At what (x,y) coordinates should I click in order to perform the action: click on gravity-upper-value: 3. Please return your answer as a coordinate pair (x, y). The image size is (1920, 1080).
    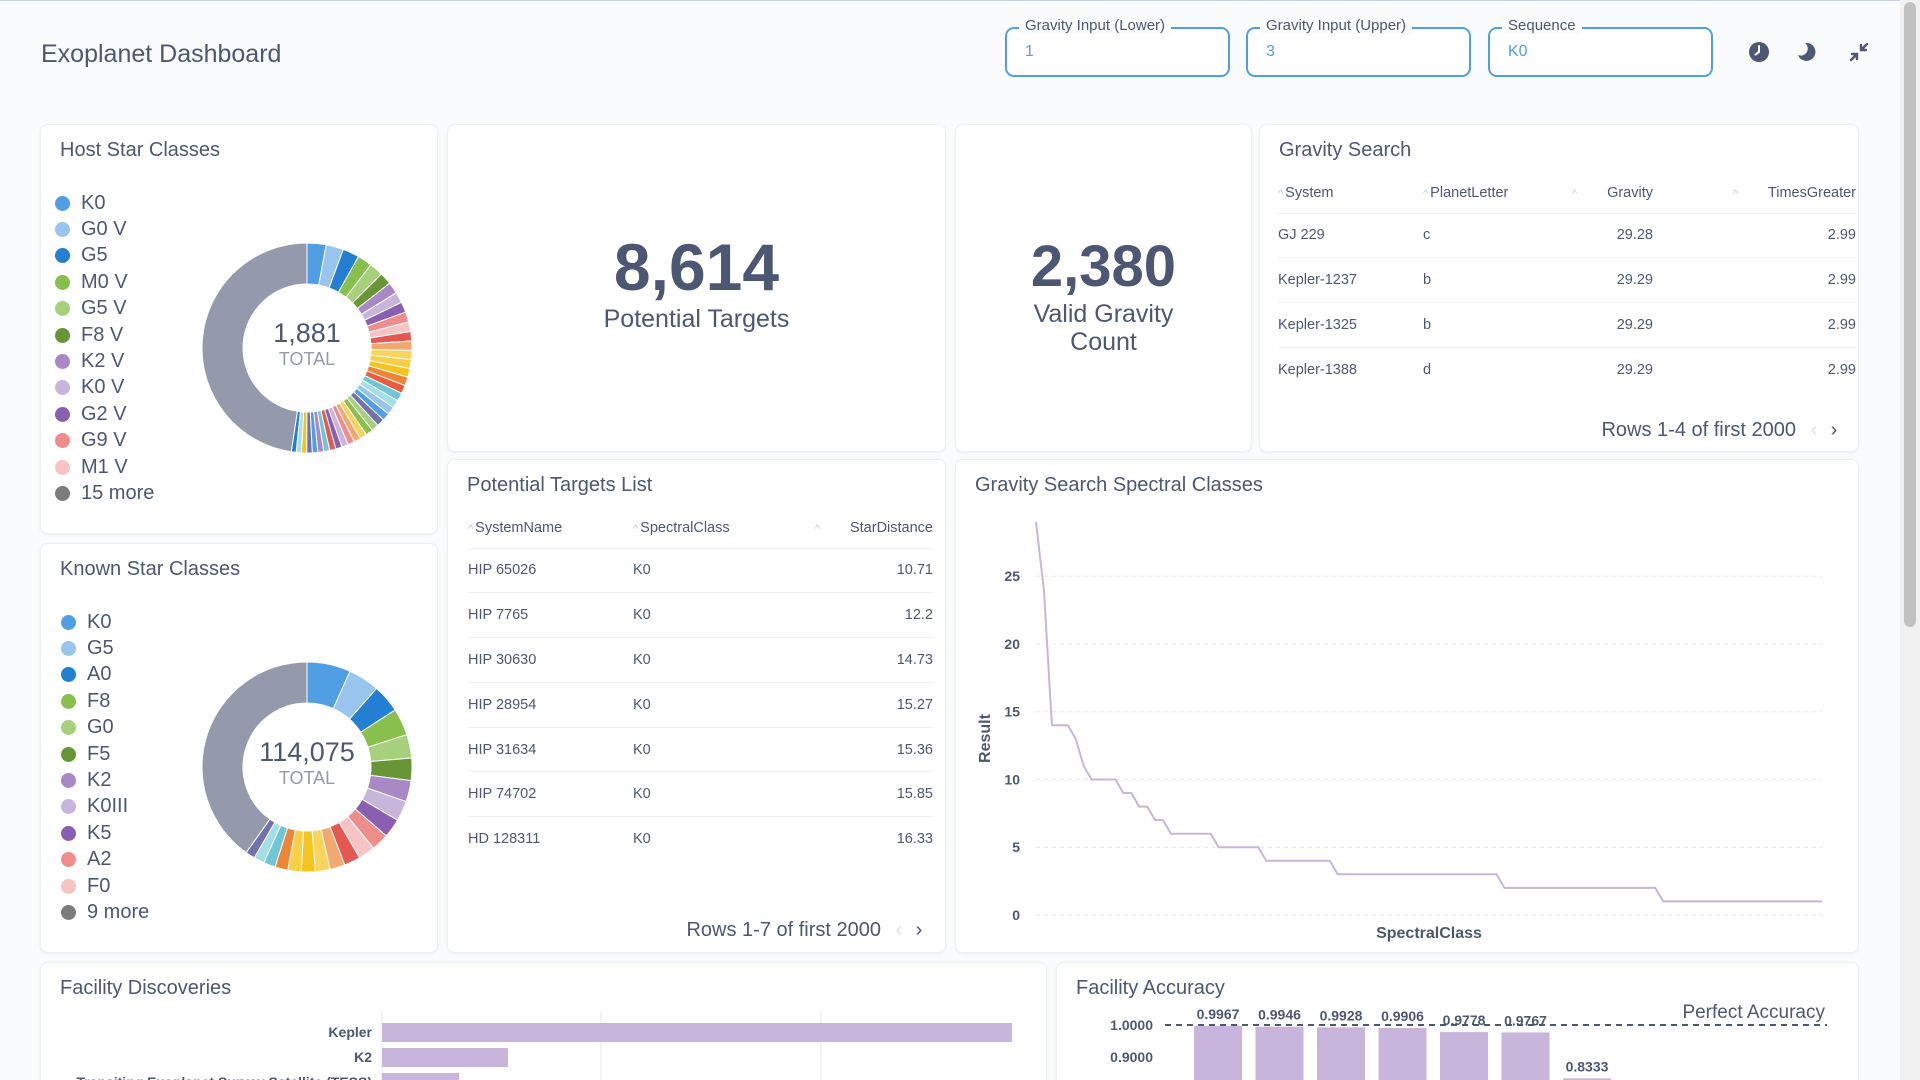
    Looking at the image, I should click on (1270, 52).